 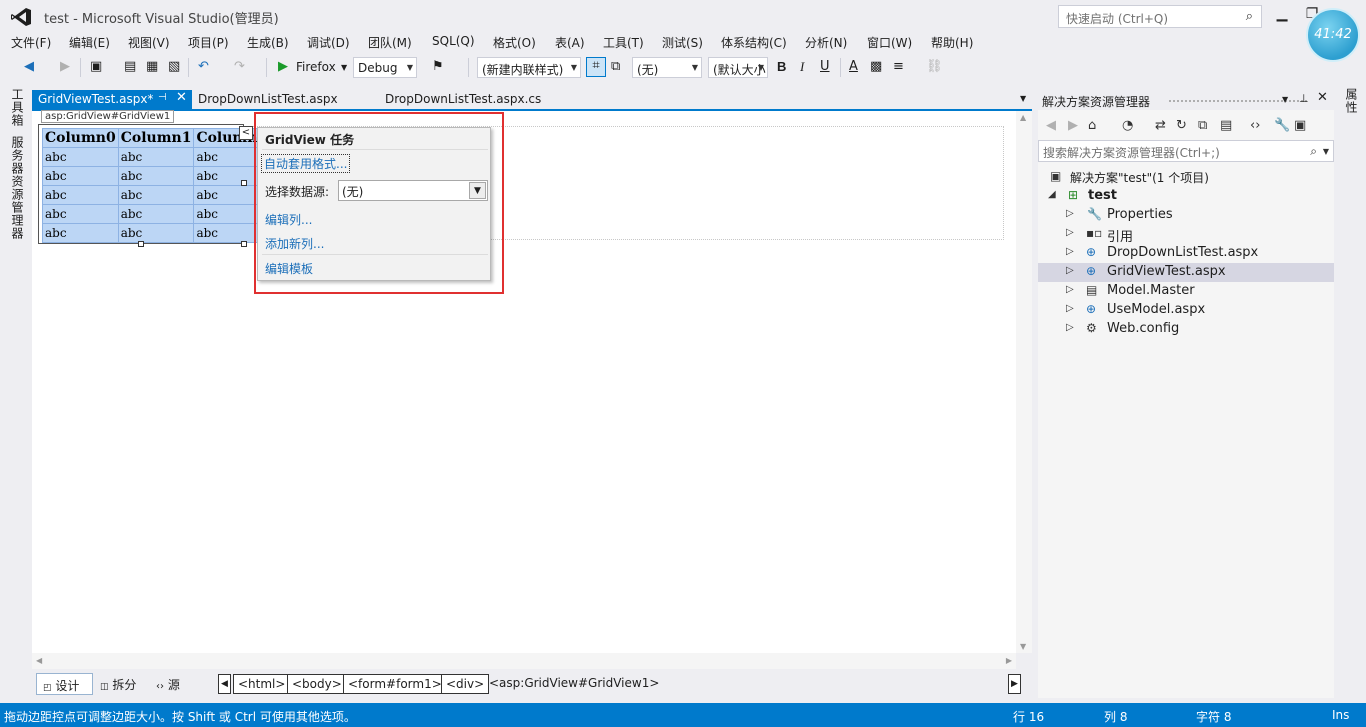 What do you see at coordinates (1186, 253) in the screenshot?
I see `tree-item-dropdownlisttest: ▷ ⊕ DropDownListTest.aspx` at bounding box center [1186, 253].